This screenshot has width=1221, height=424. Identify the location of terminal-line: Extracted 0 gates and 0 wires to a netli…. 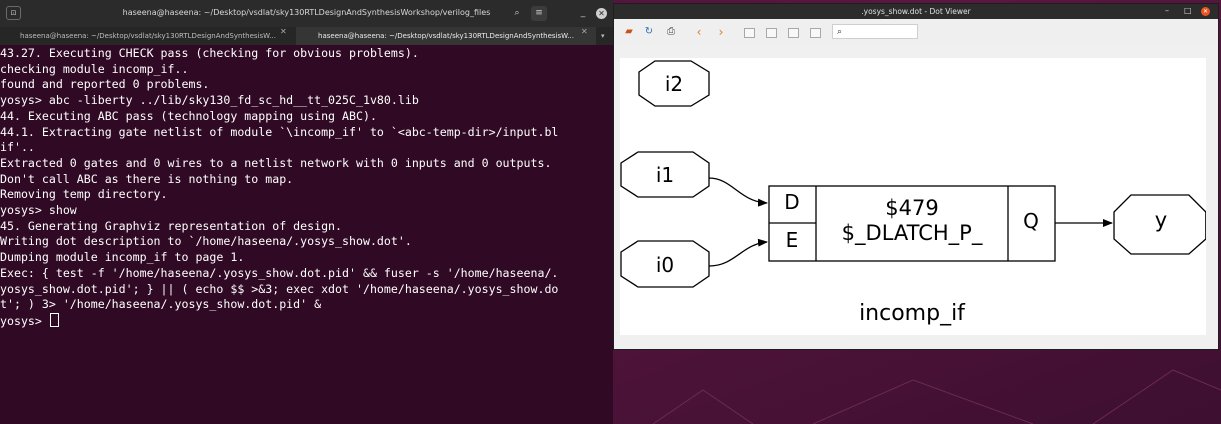
(276, 162).